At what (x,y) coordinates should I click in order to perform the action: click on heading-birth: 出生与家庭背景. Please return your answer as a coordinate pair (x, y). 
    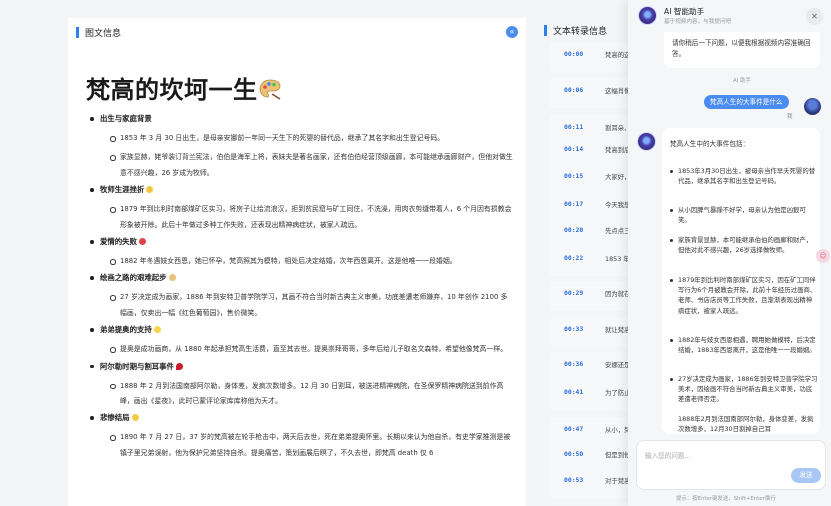
    Looking at the image, I should click on (302, 119).